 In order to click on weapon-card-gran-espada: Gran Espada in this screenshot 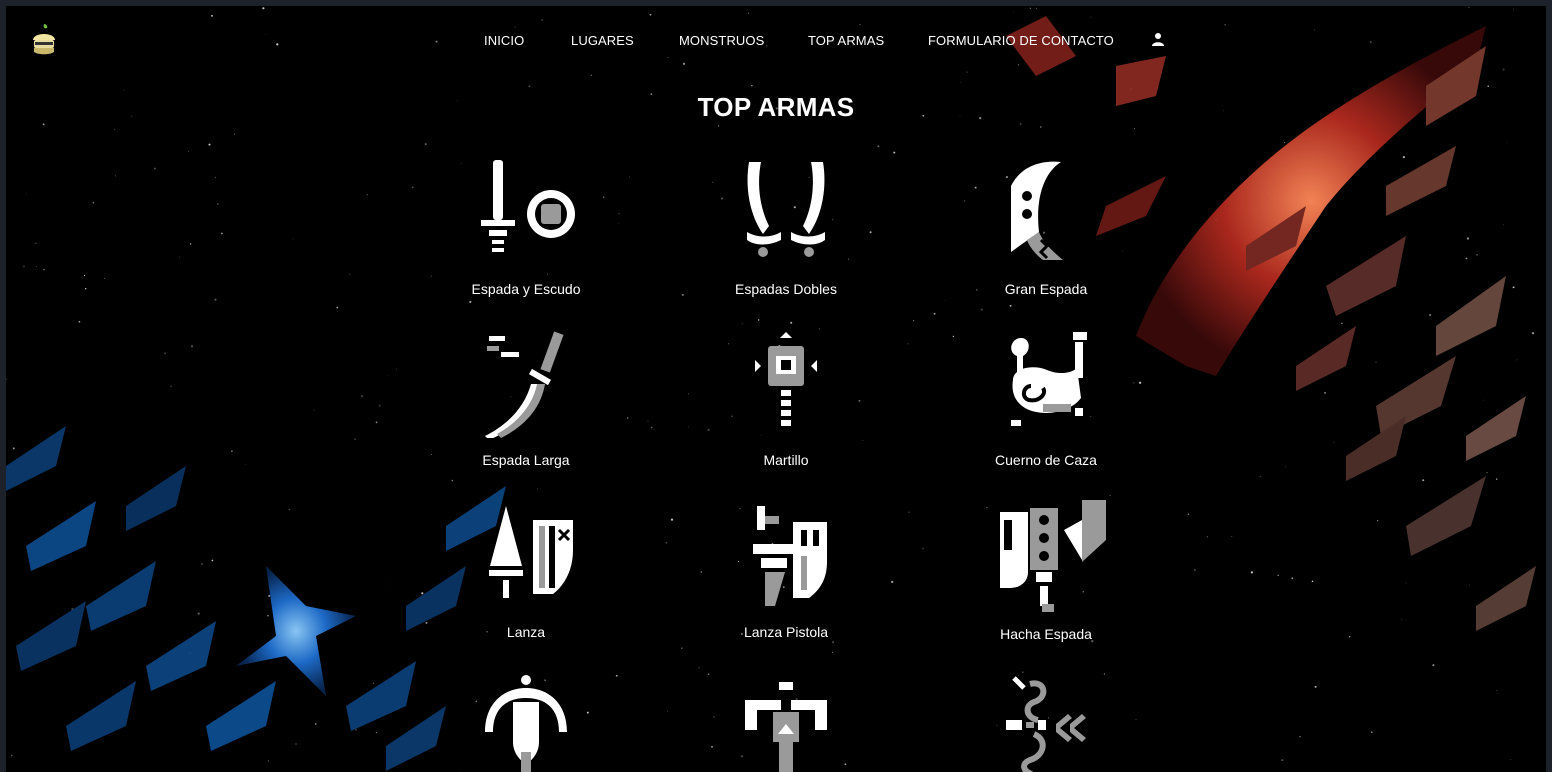, I will do `click(1046, 226)`.